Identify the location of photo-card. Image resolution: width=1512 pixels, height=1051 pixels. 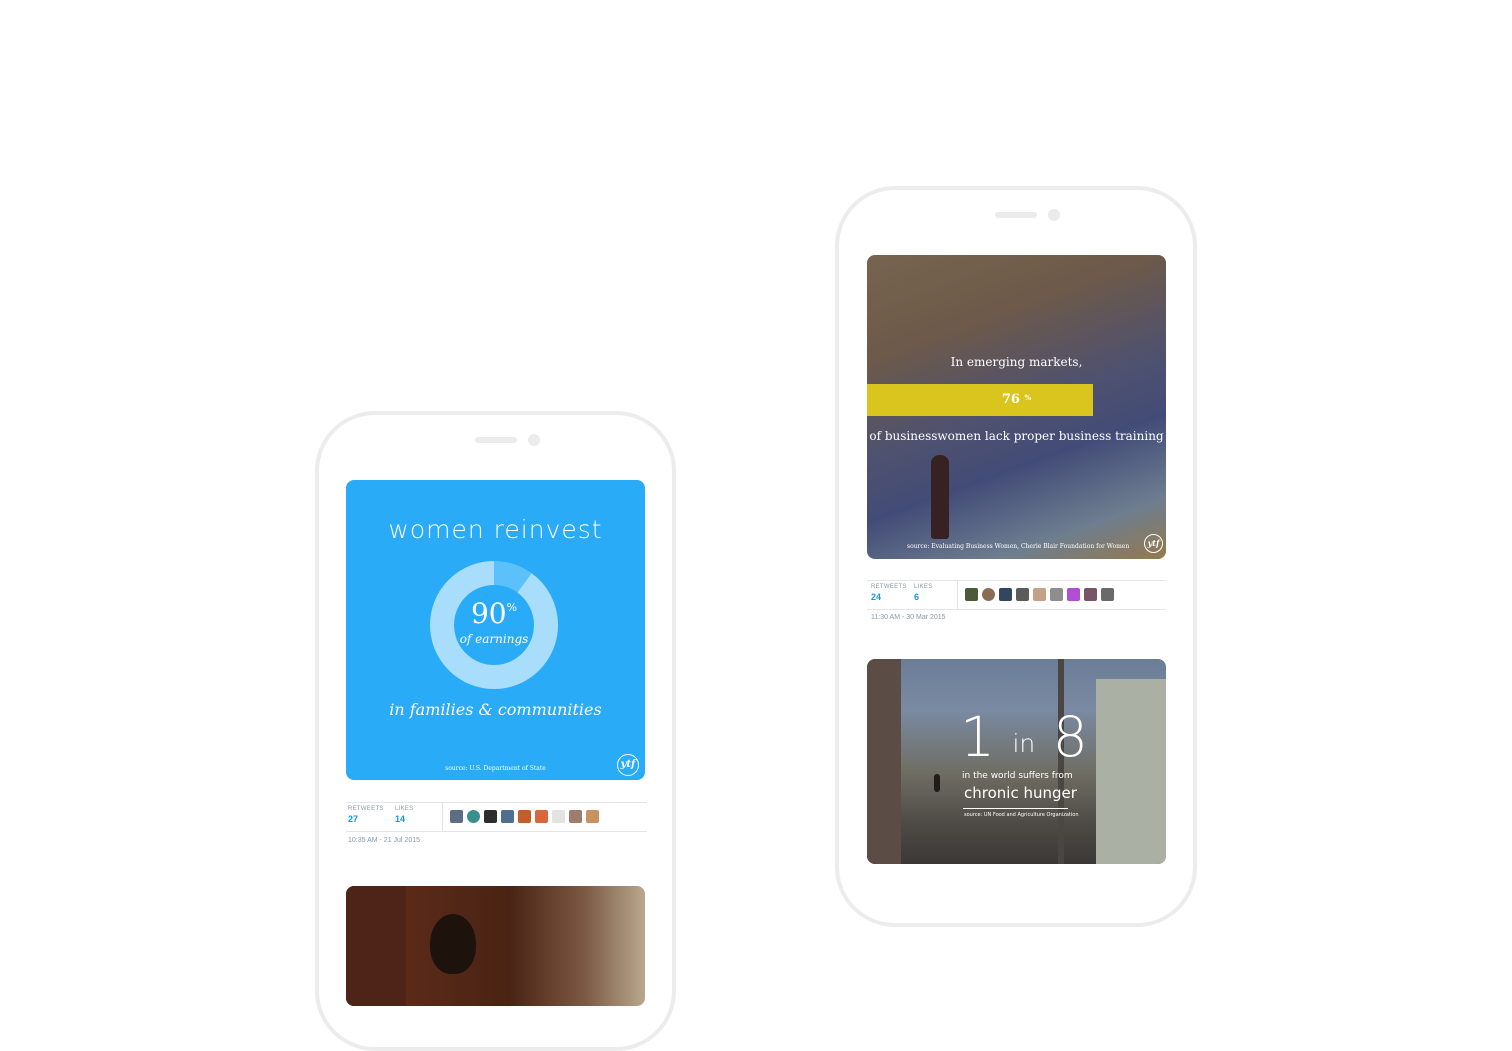
(495, 946).